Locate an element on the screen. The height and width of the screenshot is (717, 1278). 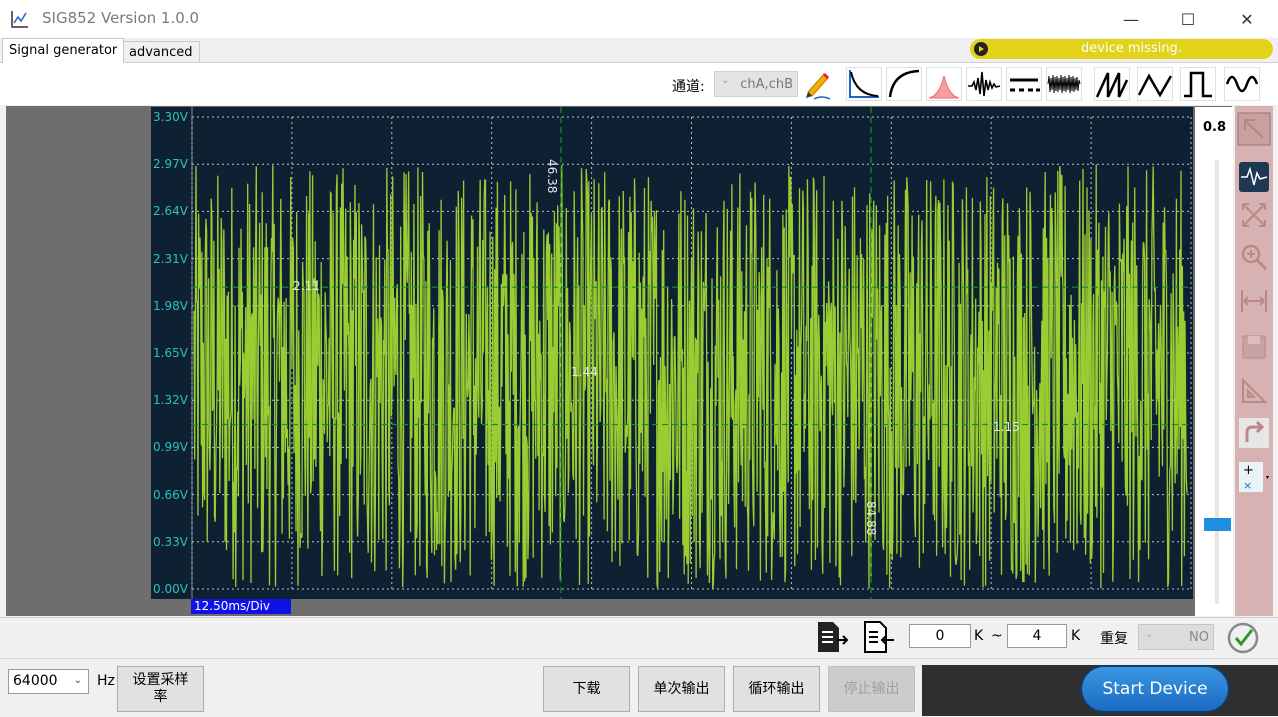
scale-slider-track is located at coordinates (1217, 382).